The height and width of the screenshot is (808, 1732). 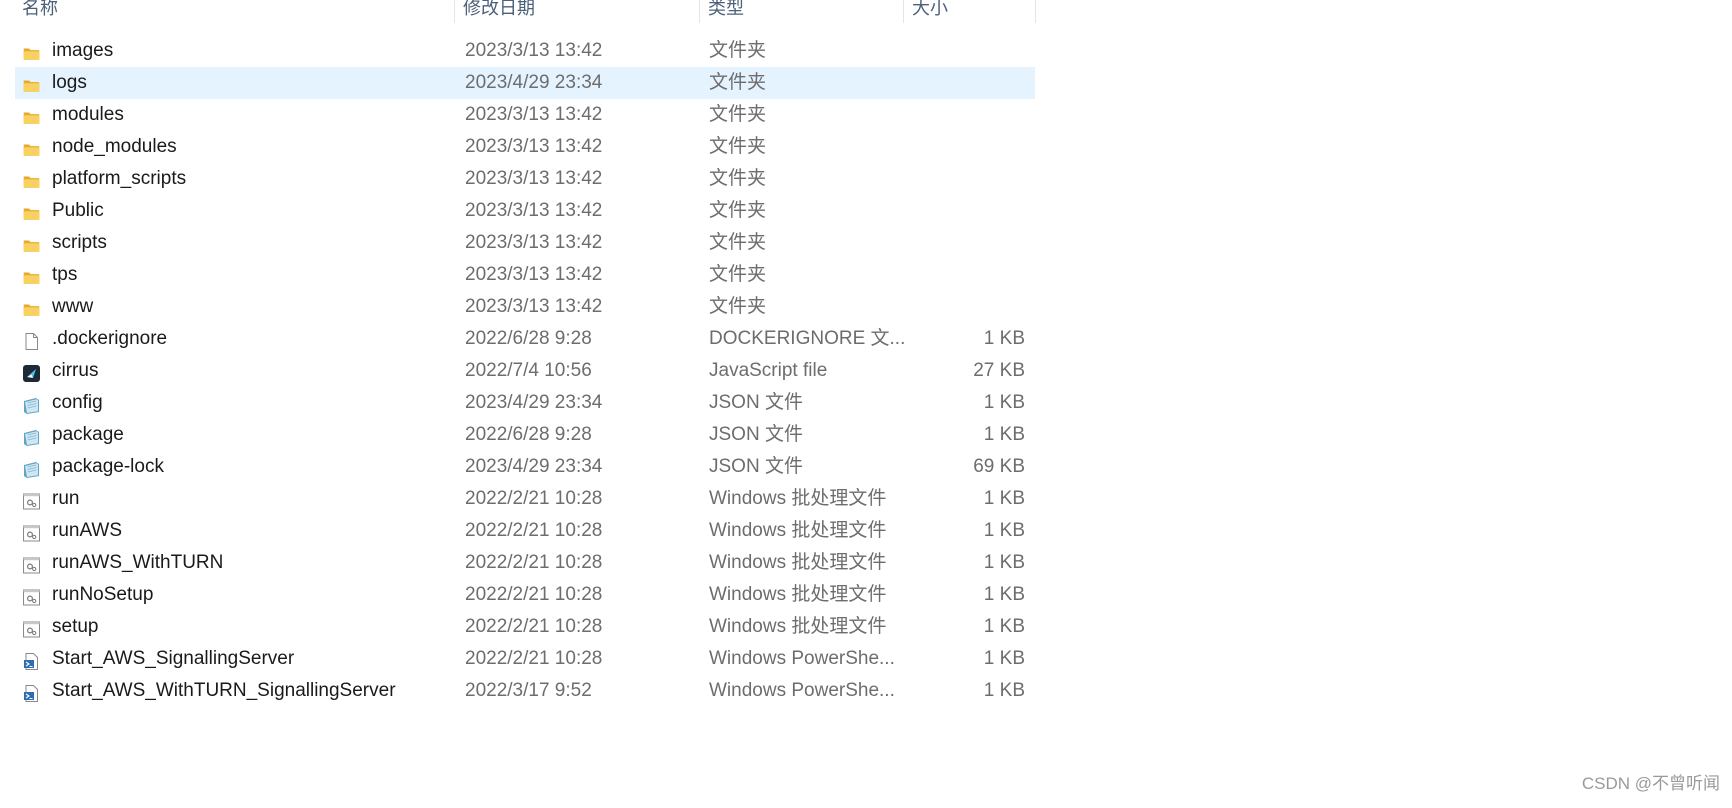 I want to click on file-row: www 2023/3/13 13:42 文件夹, so click(x=525, y=307).